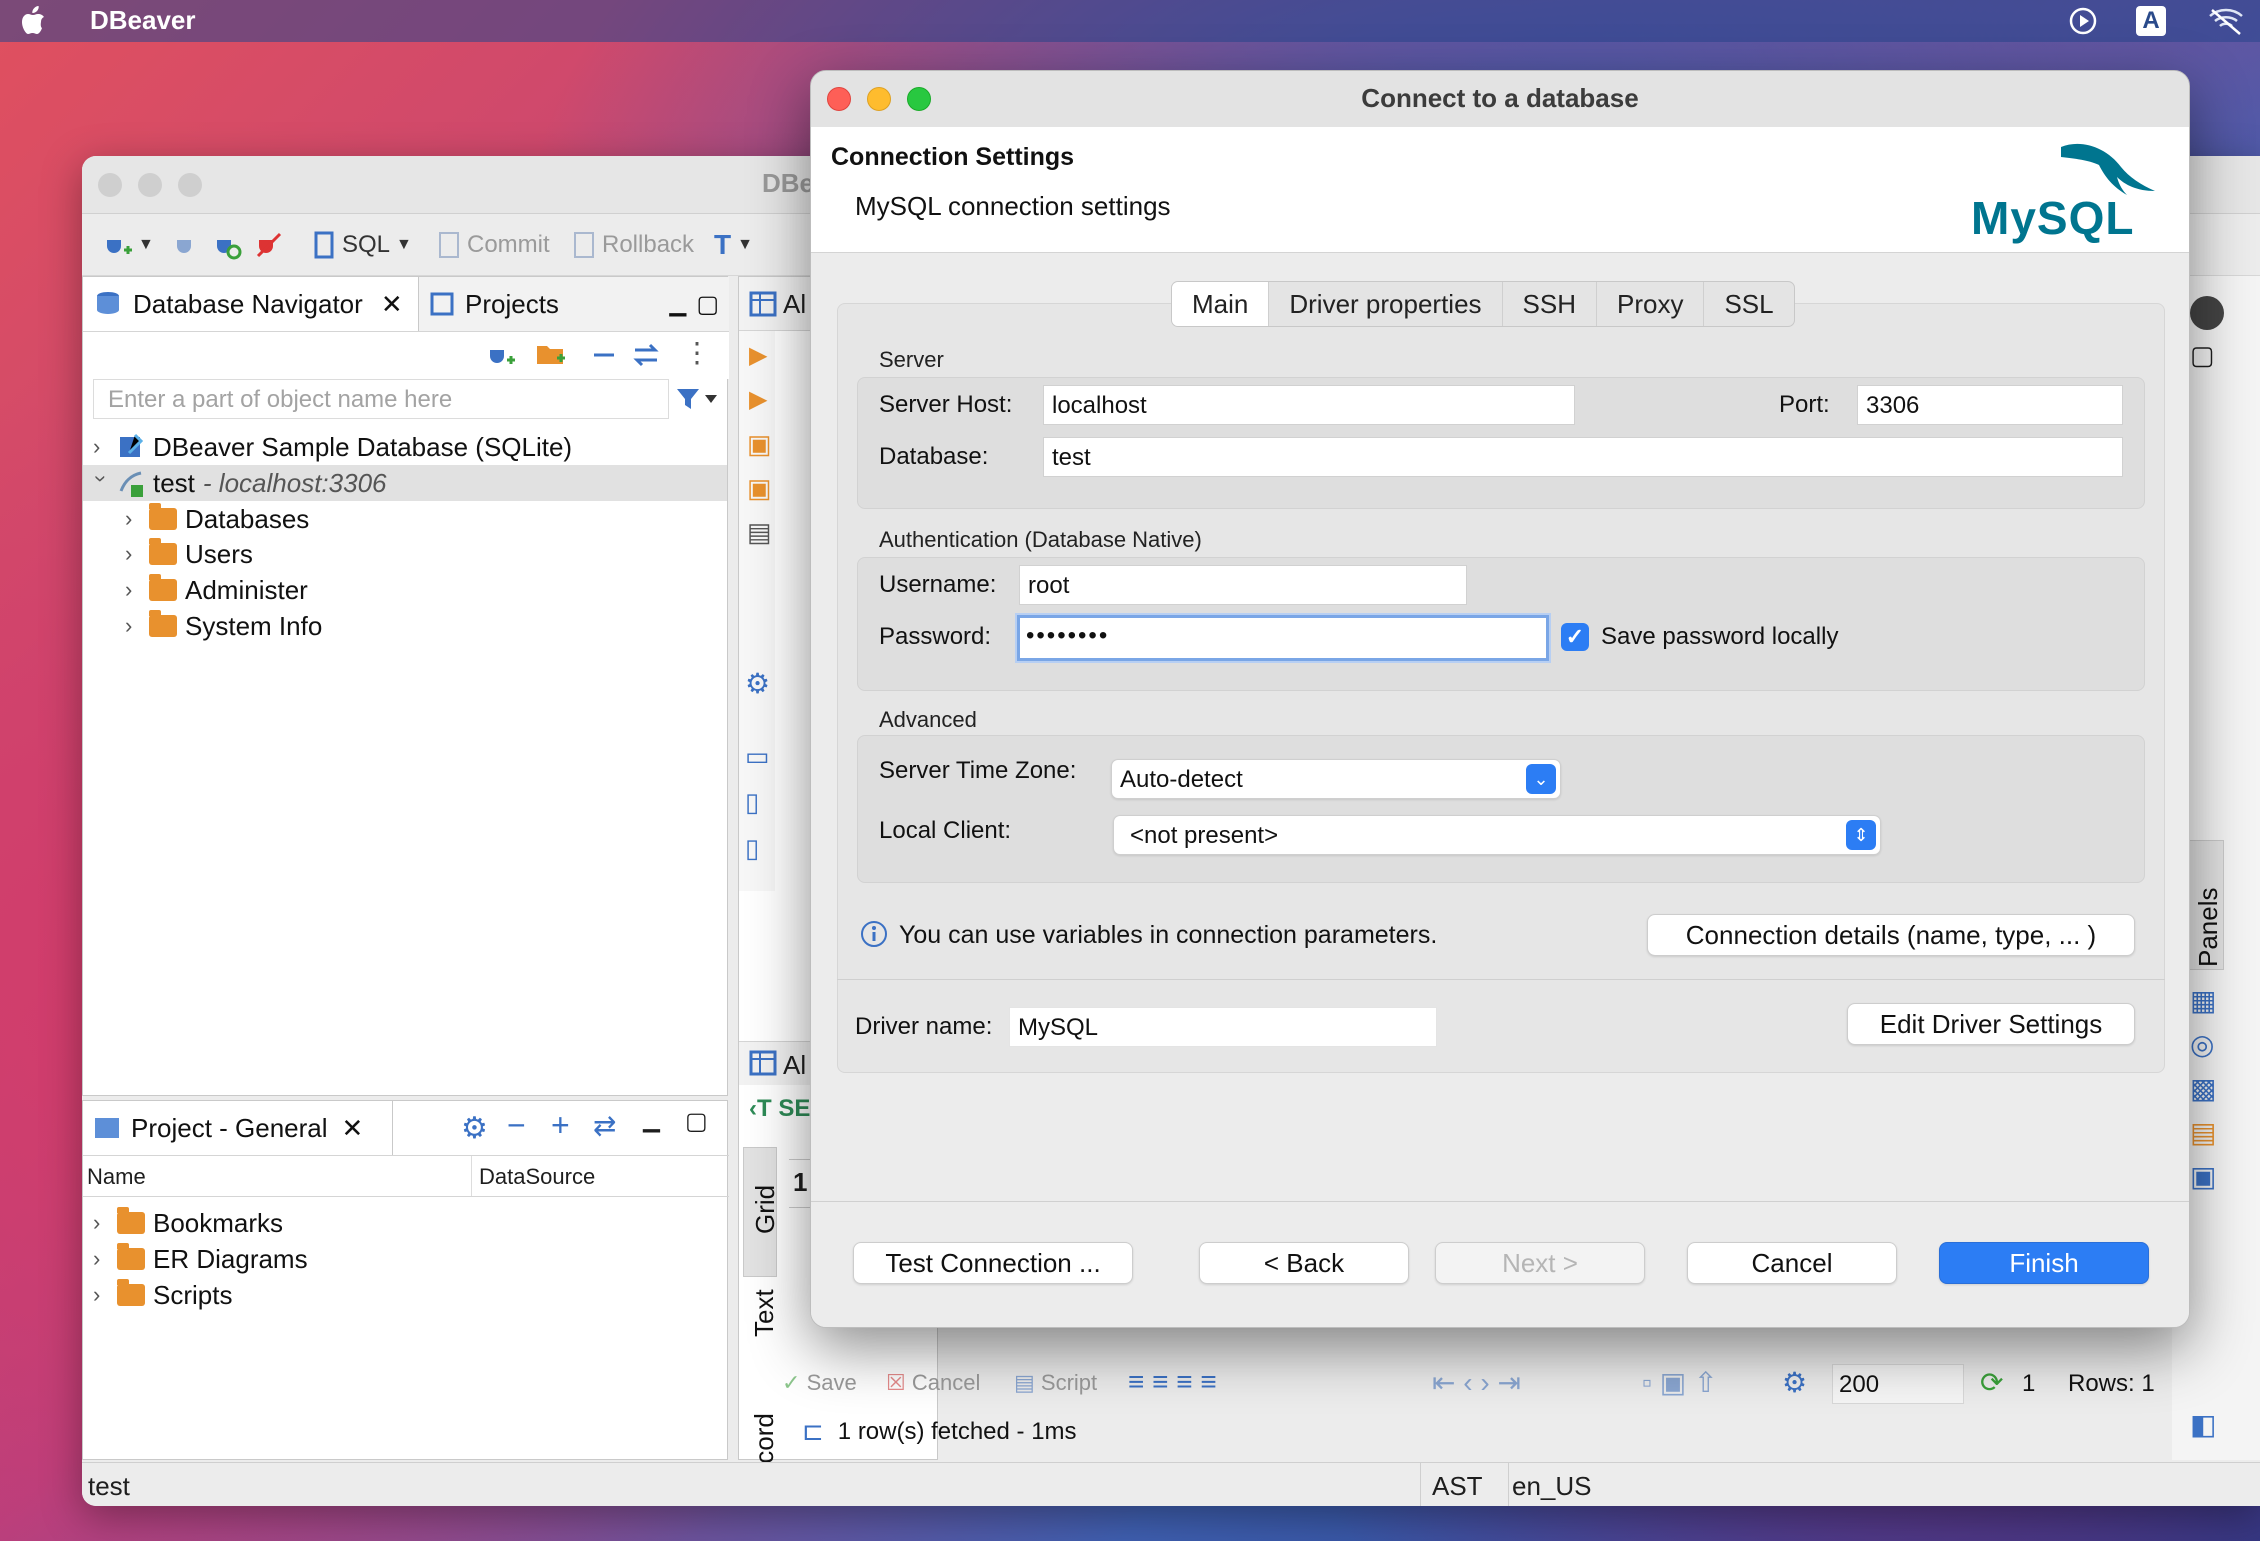 Image resolution: width=2260 pixels, height=1541 pixels. I want to click on finish-button: Finish, so click(2044, 1263).